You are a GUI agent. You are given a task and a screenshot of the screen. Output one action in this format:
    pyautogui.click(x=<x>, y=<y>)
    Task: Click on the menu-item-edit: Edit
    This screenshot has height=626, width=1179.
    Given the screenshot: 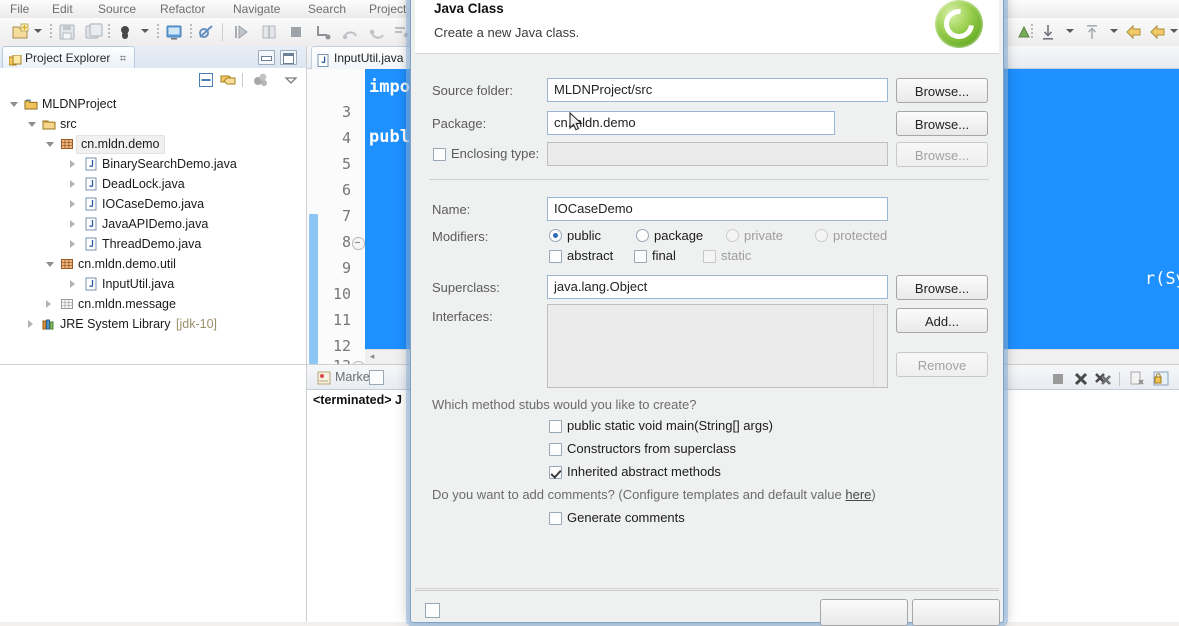 What is the action you would take?
    pyautogui.click(x=62, y=9)
    